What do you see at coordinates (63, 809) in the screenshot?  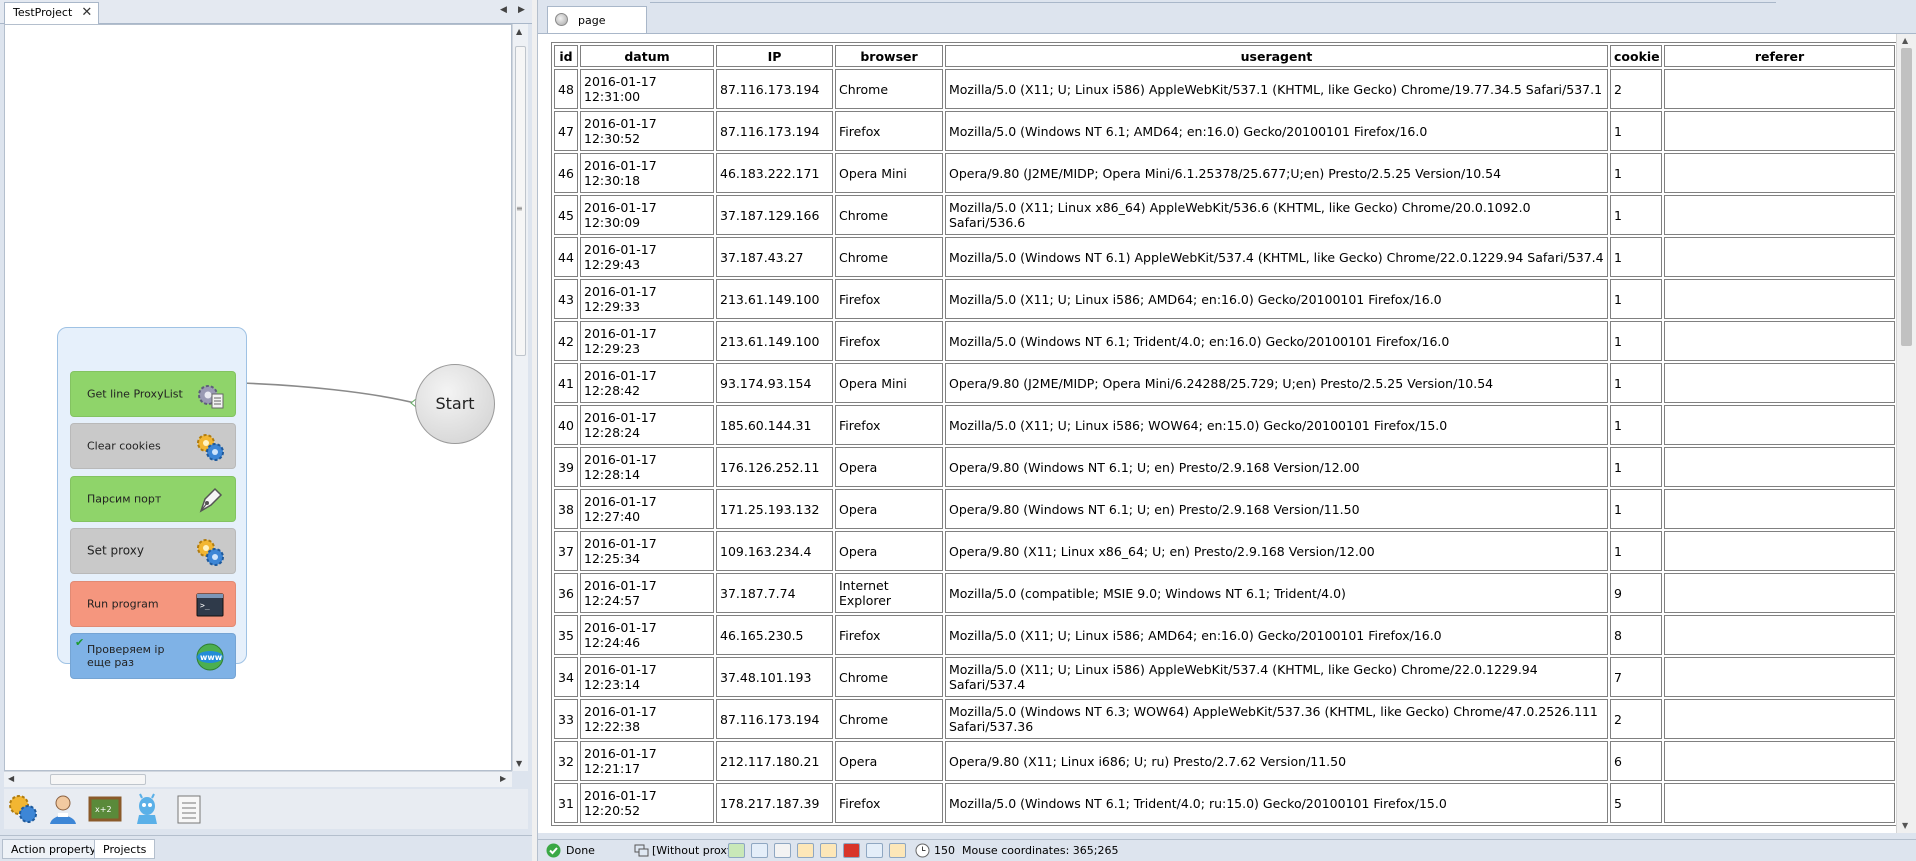 I see `user-icon` at bounding box center [63, 809].